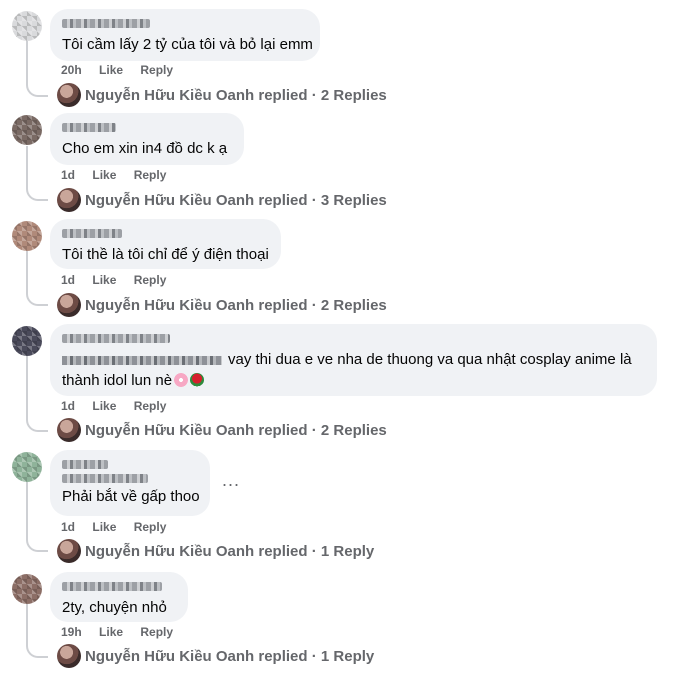 The height and width of the screenshot is (673, 684). I want to click on comment-text-line: thành idol lun nè, so click(353, 380).